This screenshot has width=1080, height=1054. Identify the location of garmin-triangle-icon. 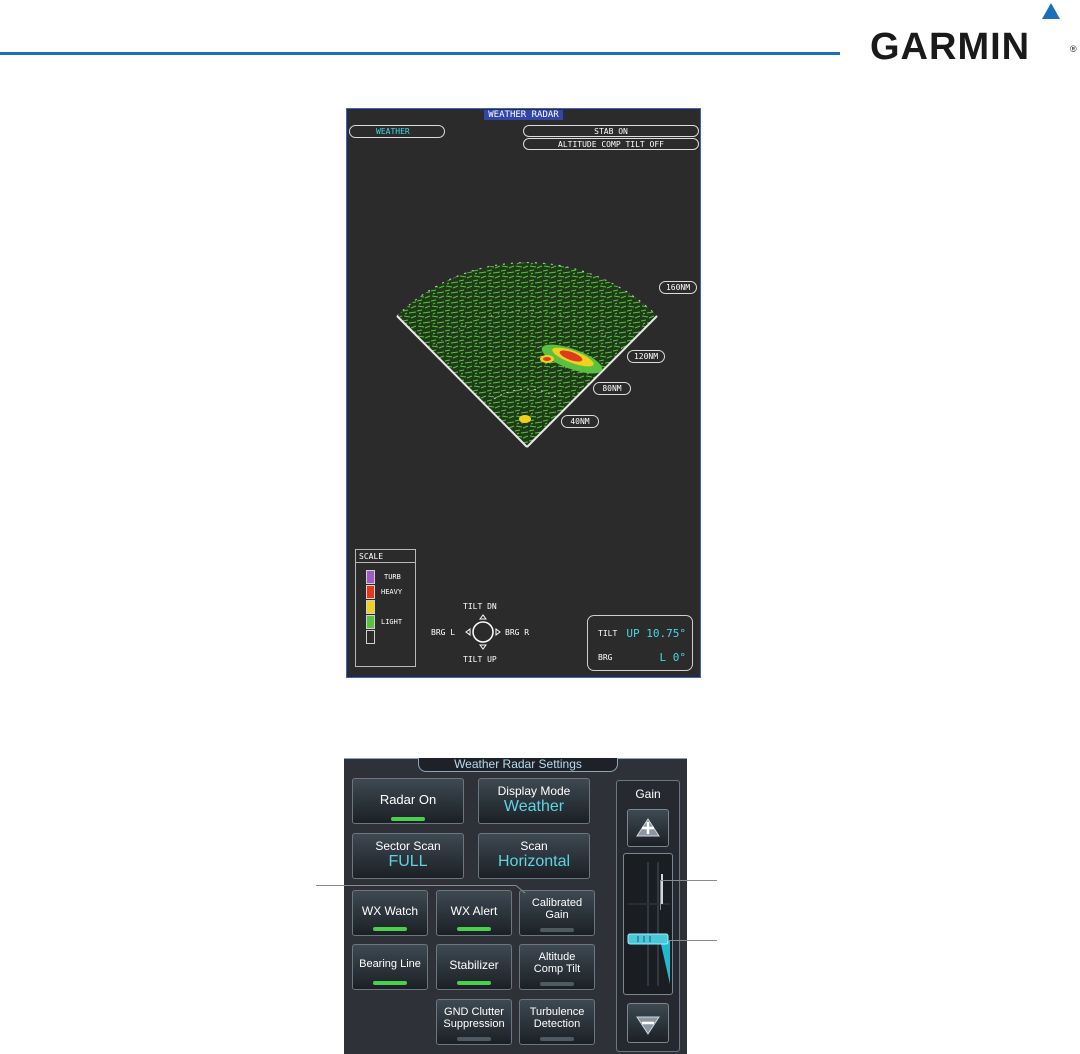
(1051, 11).